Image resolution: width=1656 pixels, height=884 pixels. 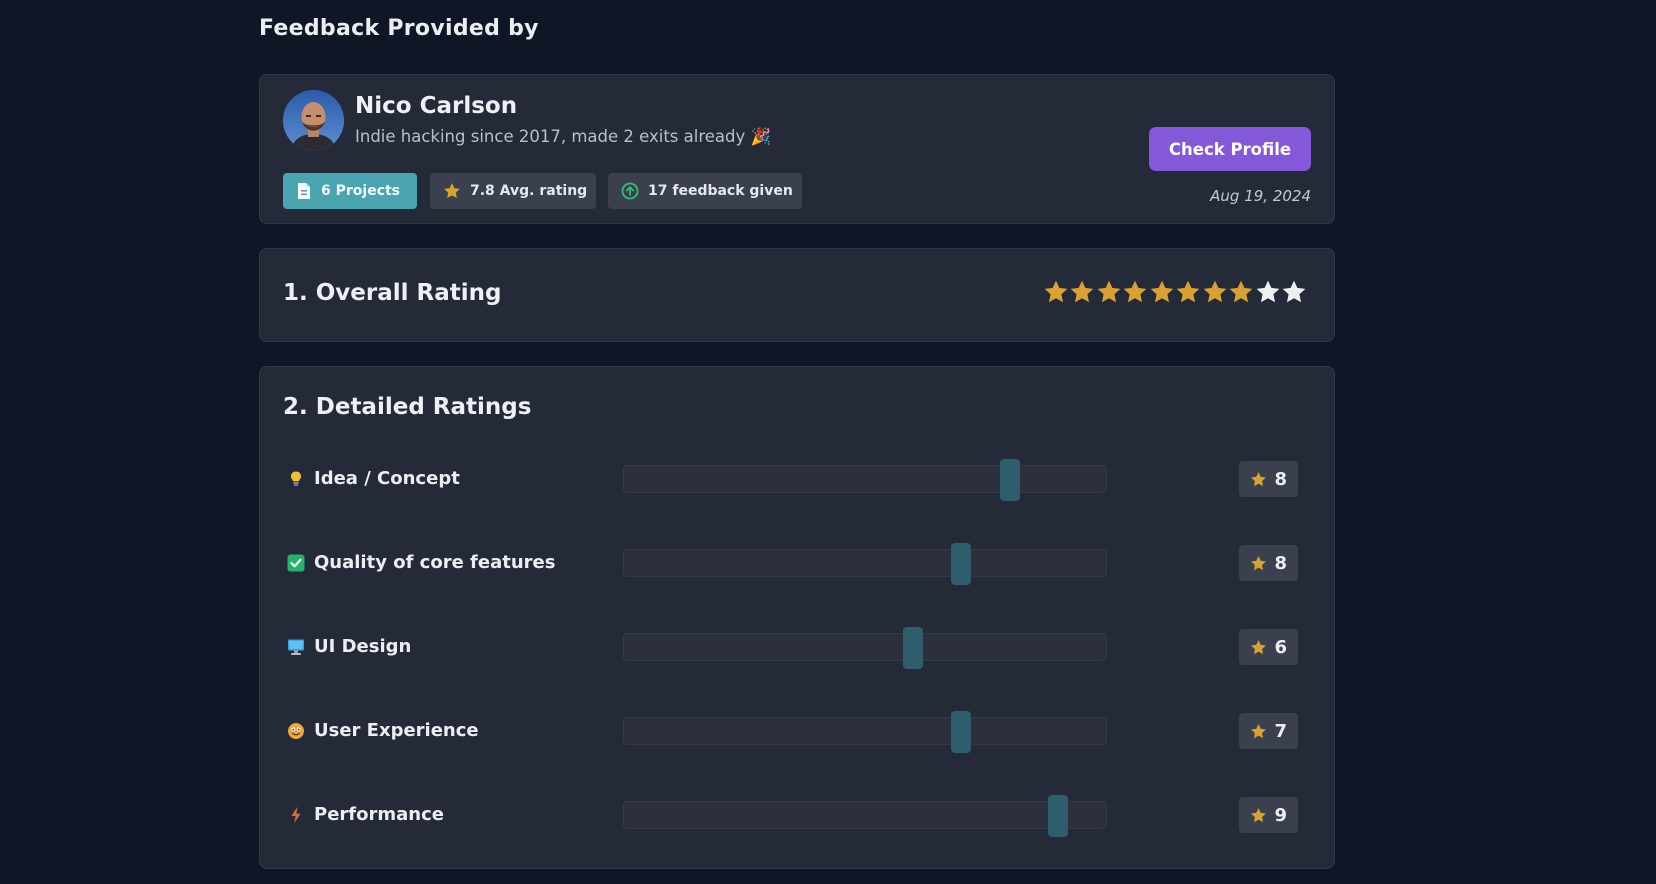 What do you see at coordinates (363, 646) in the screenshot?
I see `rating-label: UI Design` at bounding box center [363, 646].